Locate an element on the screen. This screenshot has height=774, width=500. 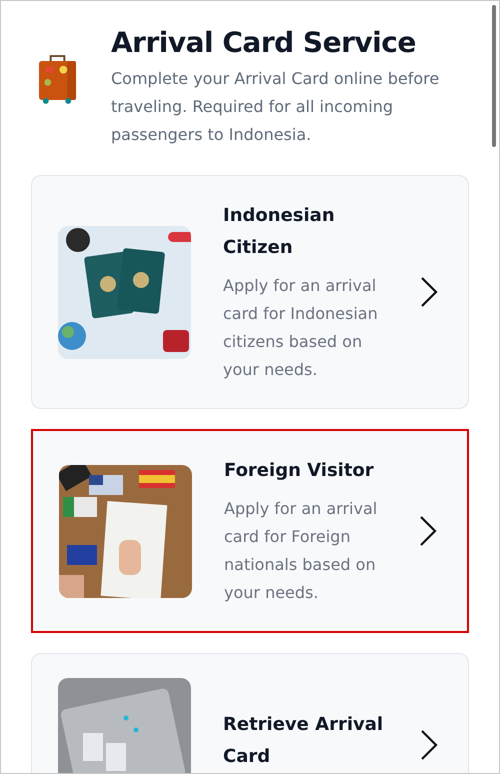
suitcase-icon is located at coordinates (57, 78).